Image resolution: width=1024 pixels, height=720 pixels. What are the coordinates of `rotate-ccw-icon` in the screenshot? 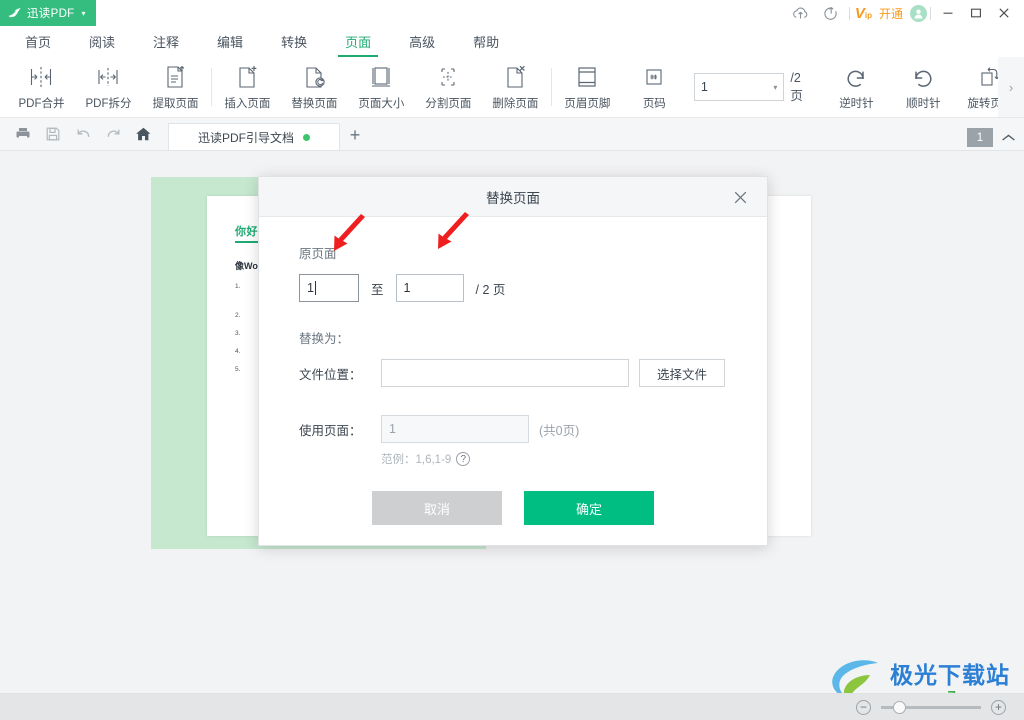 It's located at (856, 77).